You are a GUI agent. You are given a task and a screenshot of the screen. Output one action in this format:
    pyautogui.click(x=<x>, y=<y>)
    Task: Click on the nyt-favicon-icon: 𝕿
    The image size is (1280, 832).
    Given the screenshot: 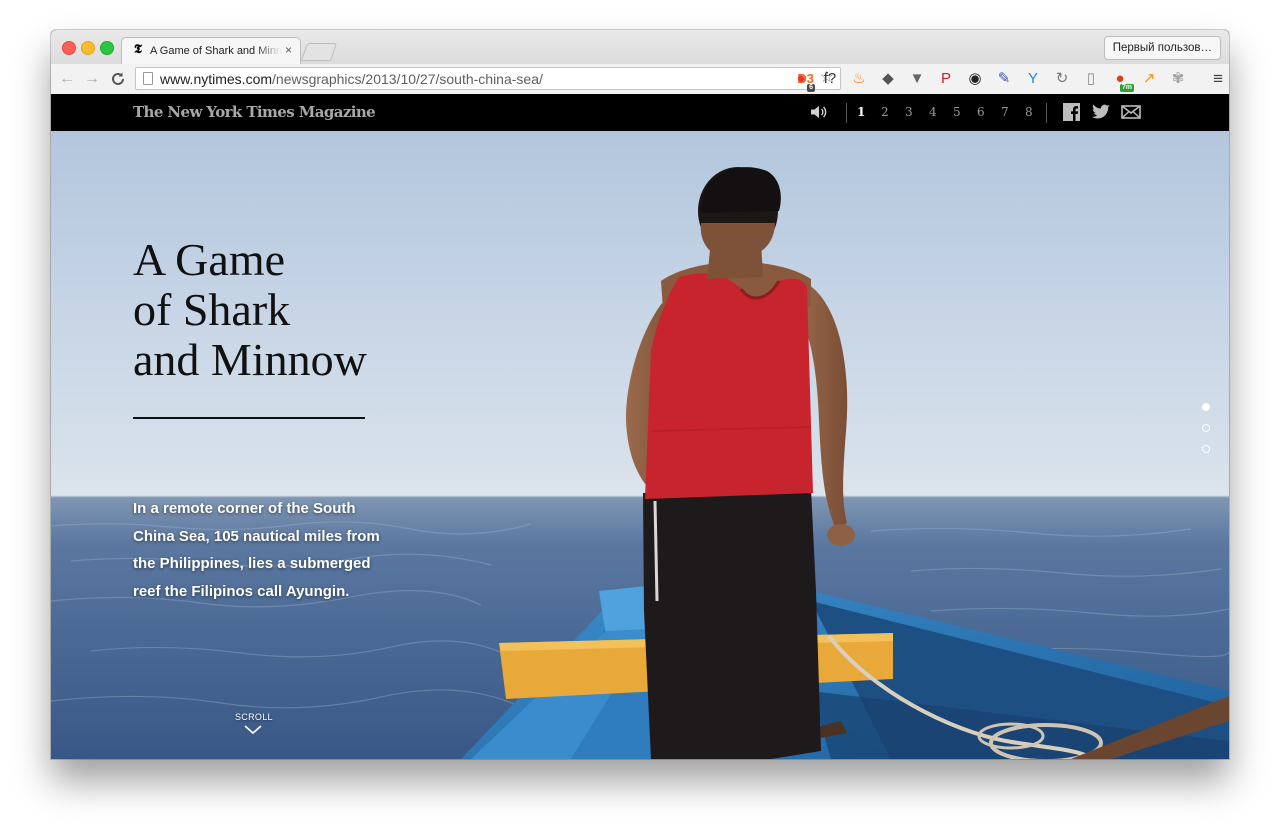 What is the action you would take?
    pyautogui.click(x=138, y=49)
    